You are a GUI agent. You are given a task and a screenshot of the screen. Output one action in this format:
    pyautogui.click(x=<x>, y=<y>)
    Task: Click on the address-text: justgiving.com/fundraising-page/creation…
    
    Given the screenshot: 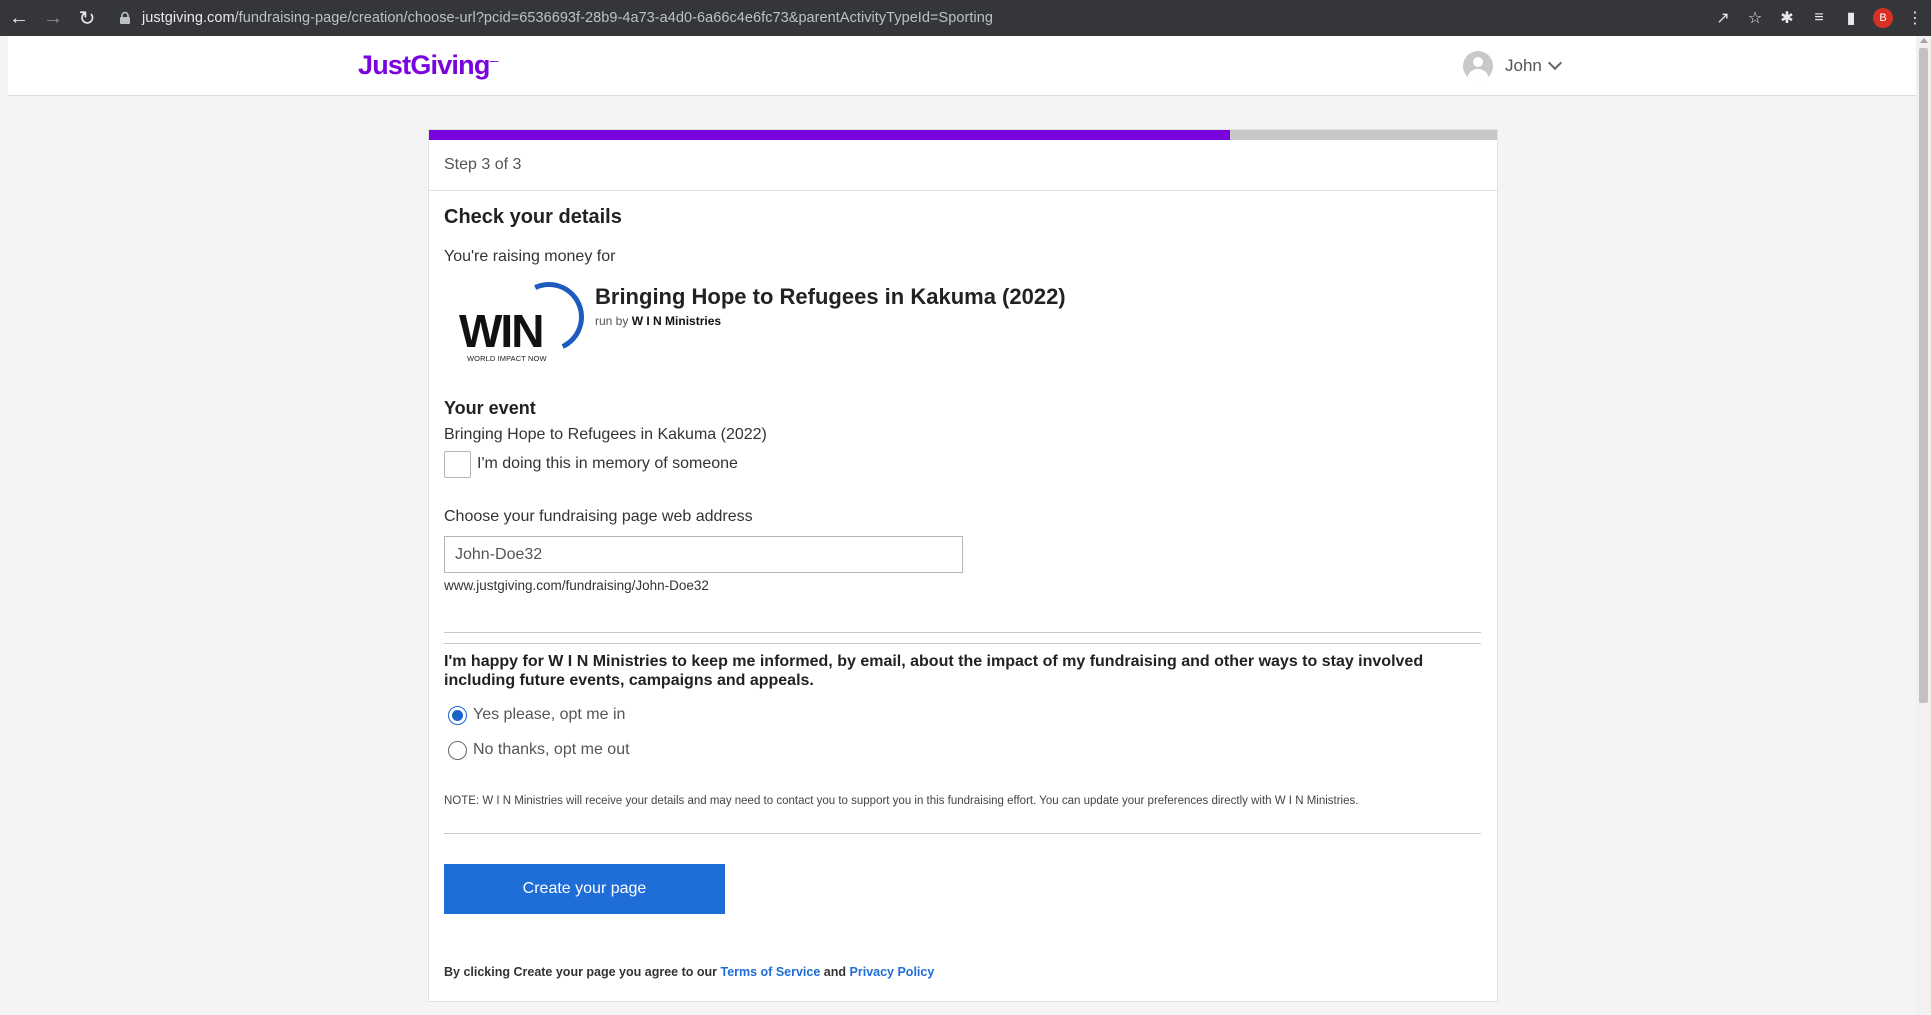 What is the action you would take?
    pyautogui.click(x=567, y=18)
    